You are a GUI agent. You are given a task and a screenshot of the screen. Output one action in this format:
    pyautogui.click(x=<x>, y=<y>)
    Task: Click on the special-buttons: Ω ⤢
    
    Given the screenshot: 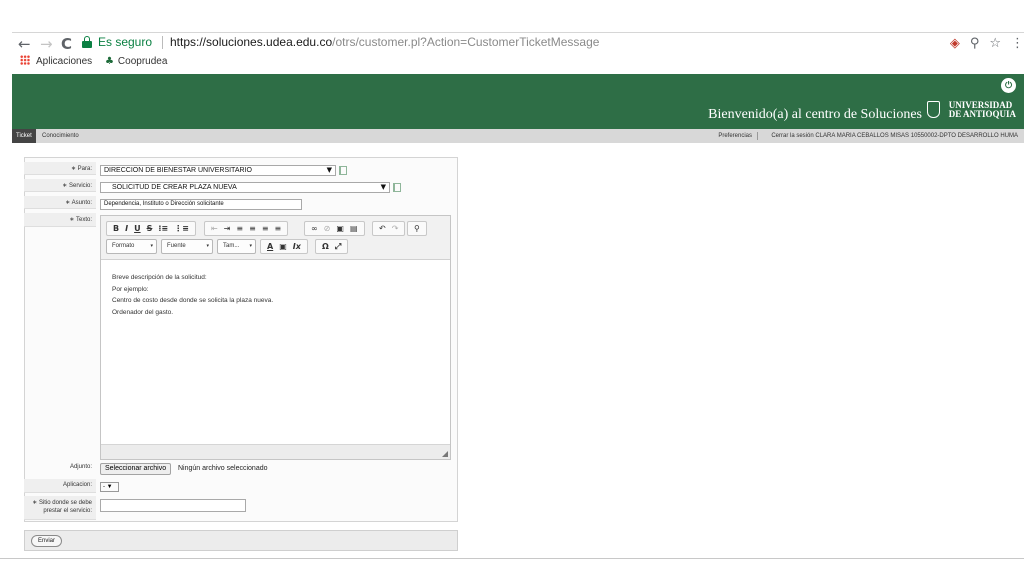 What is the action you would take?
    pyautogui.click(x=332, y=246)
    